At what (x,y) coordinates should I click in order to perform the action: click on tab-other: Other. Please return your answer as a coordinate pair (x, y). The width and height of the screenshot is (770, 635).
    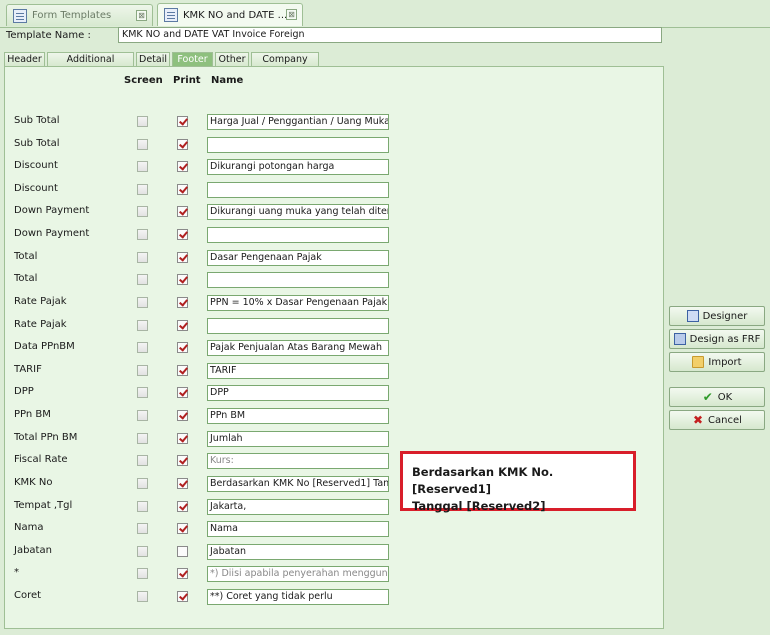
    Looking at the image, I should click on (232, 59).